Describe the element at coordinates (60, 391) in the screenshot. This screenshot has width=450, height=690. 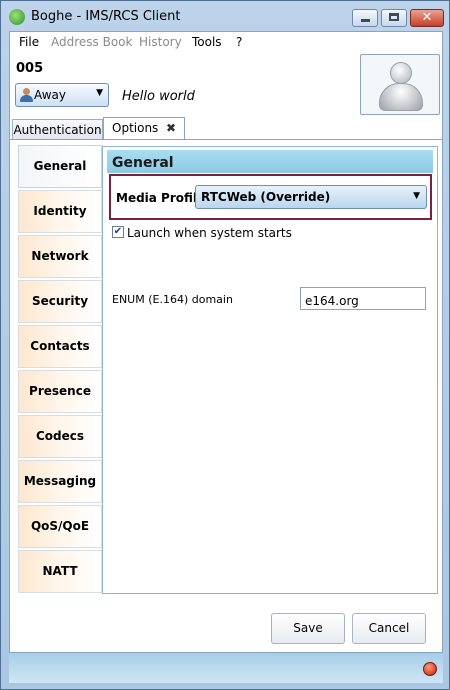
I see `sidebar-item-presence: Presence` at that location.